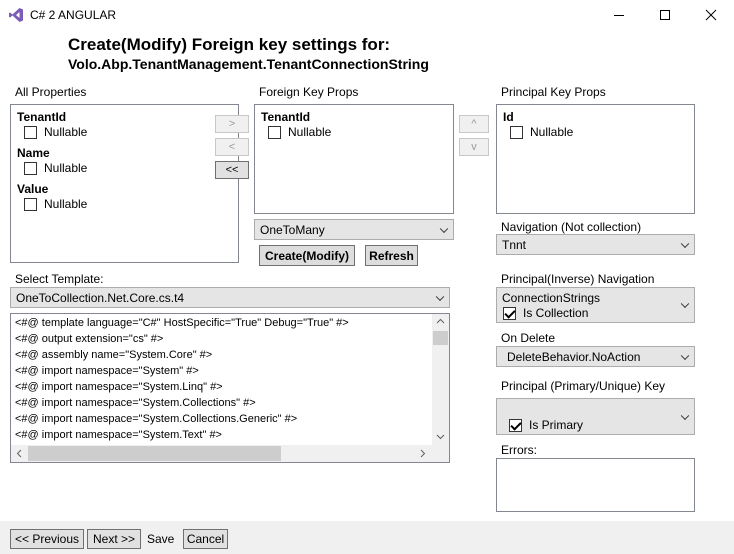 The width and height of the screenshot is (734, 554). What do you see at coordinates (292, 229) in the screenshot?
I see `relationship-type-value: OneToMany` at bounding box center [292, 229].